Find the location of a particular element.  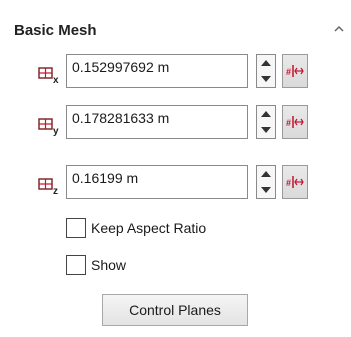

section-title: Basic Mesh is located at coordinates (55, 30).